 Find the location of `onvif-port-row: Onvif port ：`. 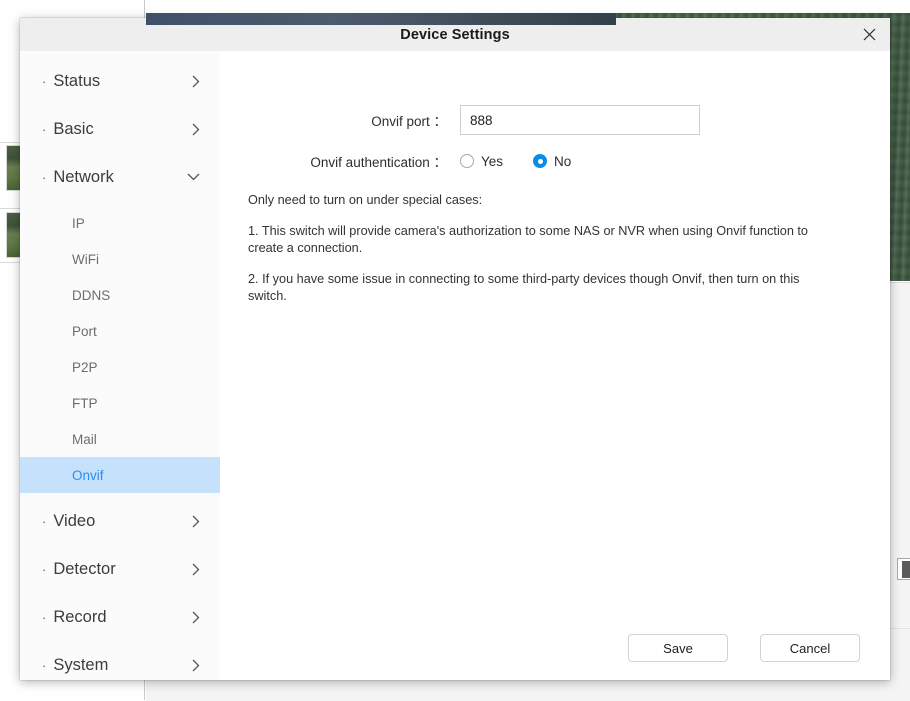

onvif-port-row: Onvif port ： is located at coordinates (470, 120).